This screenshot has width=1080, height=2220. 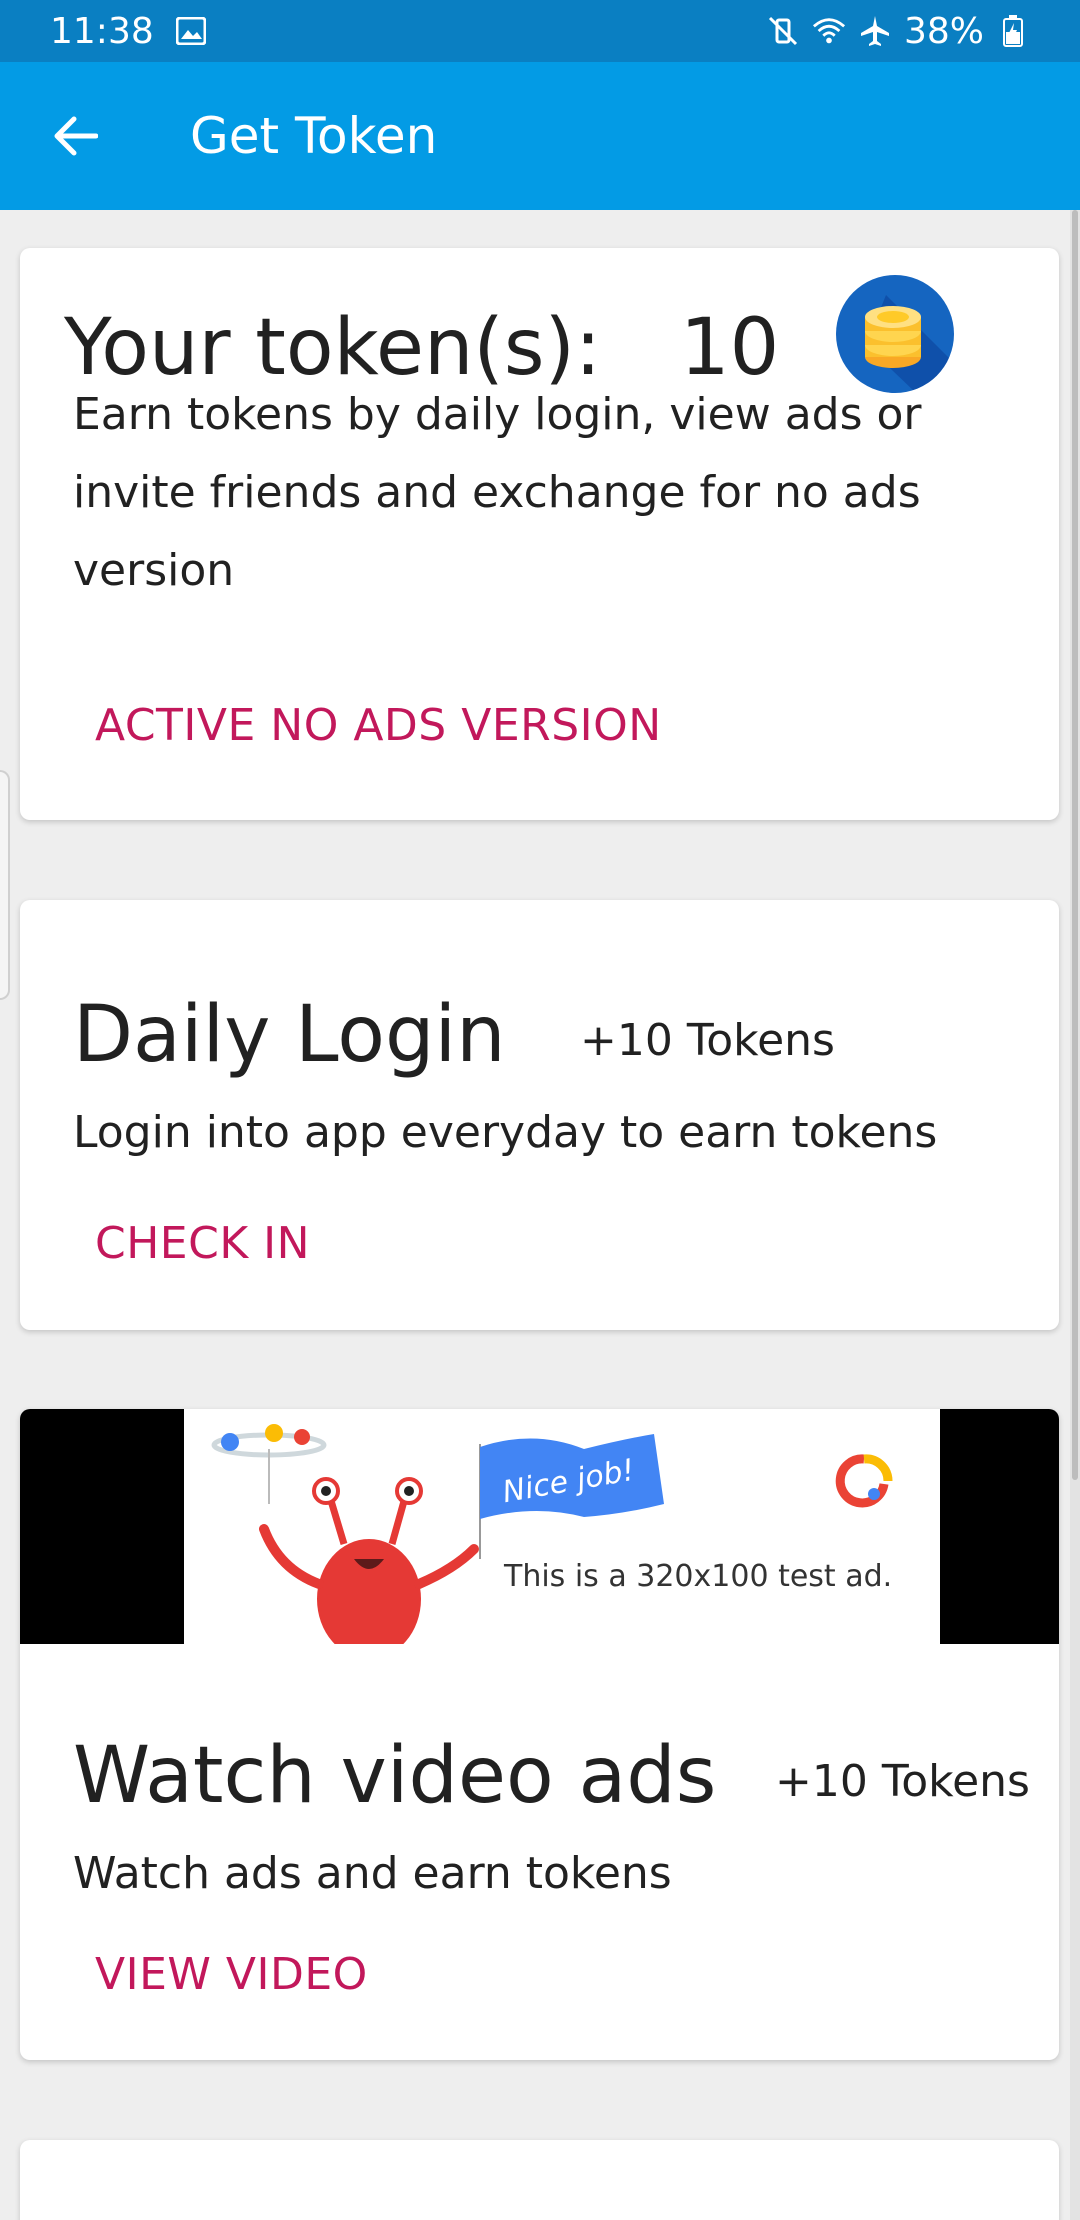 What do you see at coordinates (5, 885) in the screenshot?
I see `edge-panel-handle` at bounding box center [5, 885].